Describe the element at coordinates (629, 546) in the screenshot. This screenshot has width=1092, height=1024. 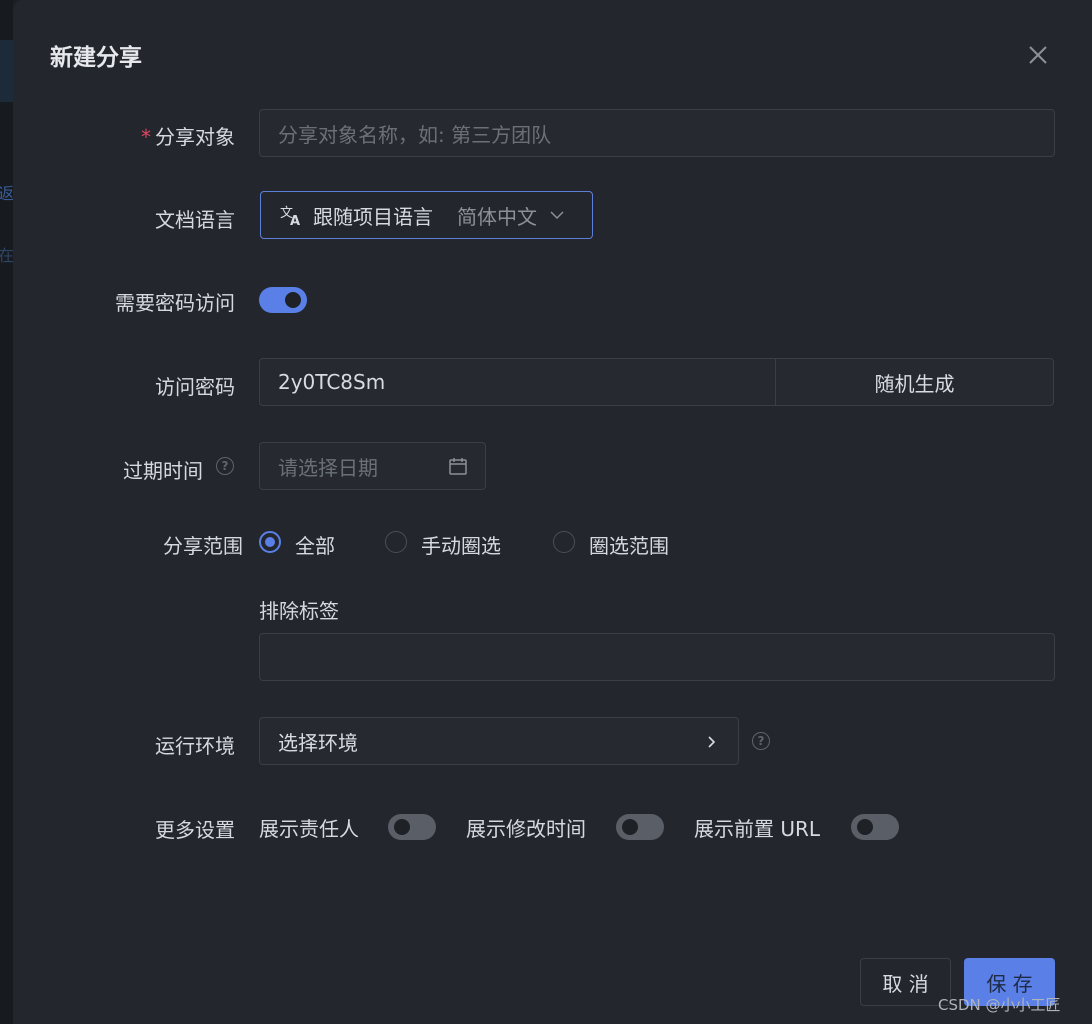
I see `scope-option-label: 圈选范围` at that location.